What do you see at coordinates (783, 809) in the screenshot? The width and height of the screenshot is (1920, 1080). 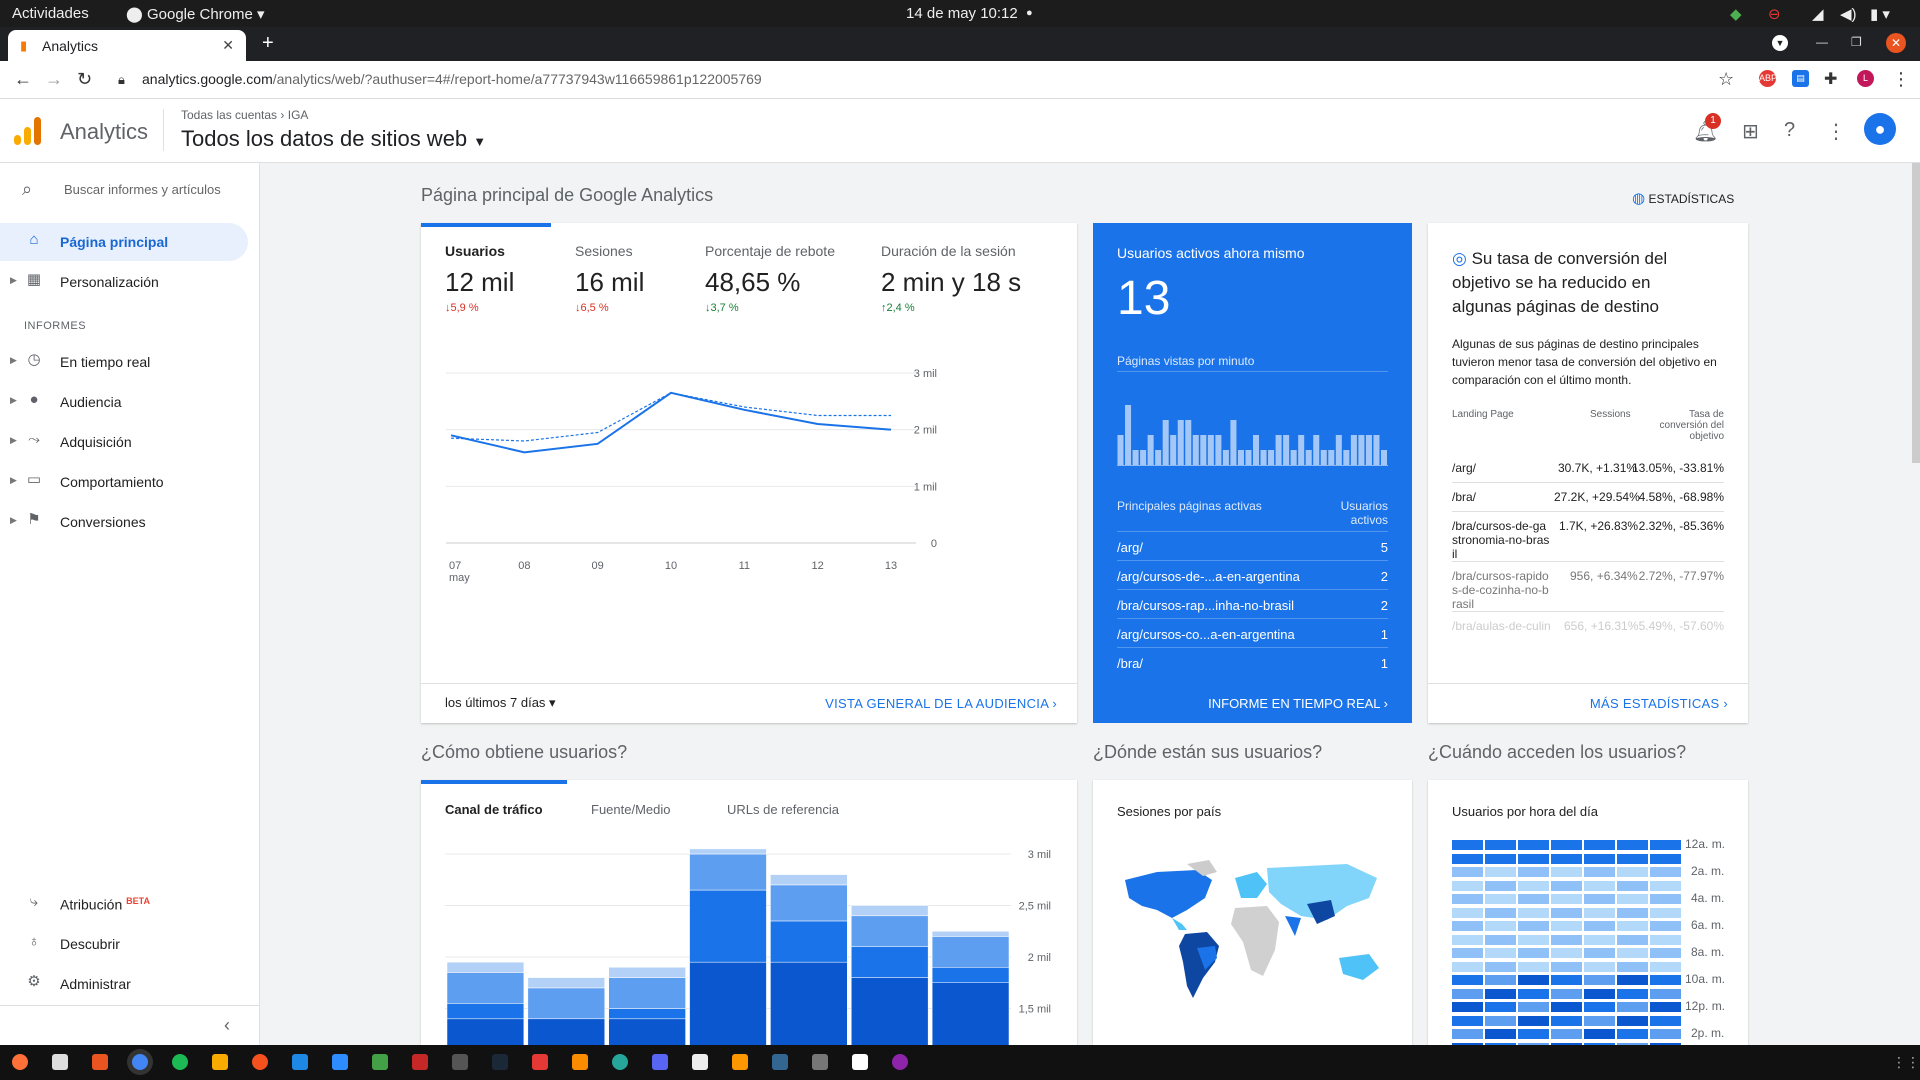 I see `tab-referrals: URLs de referencia` at bounding box center [783, 809].